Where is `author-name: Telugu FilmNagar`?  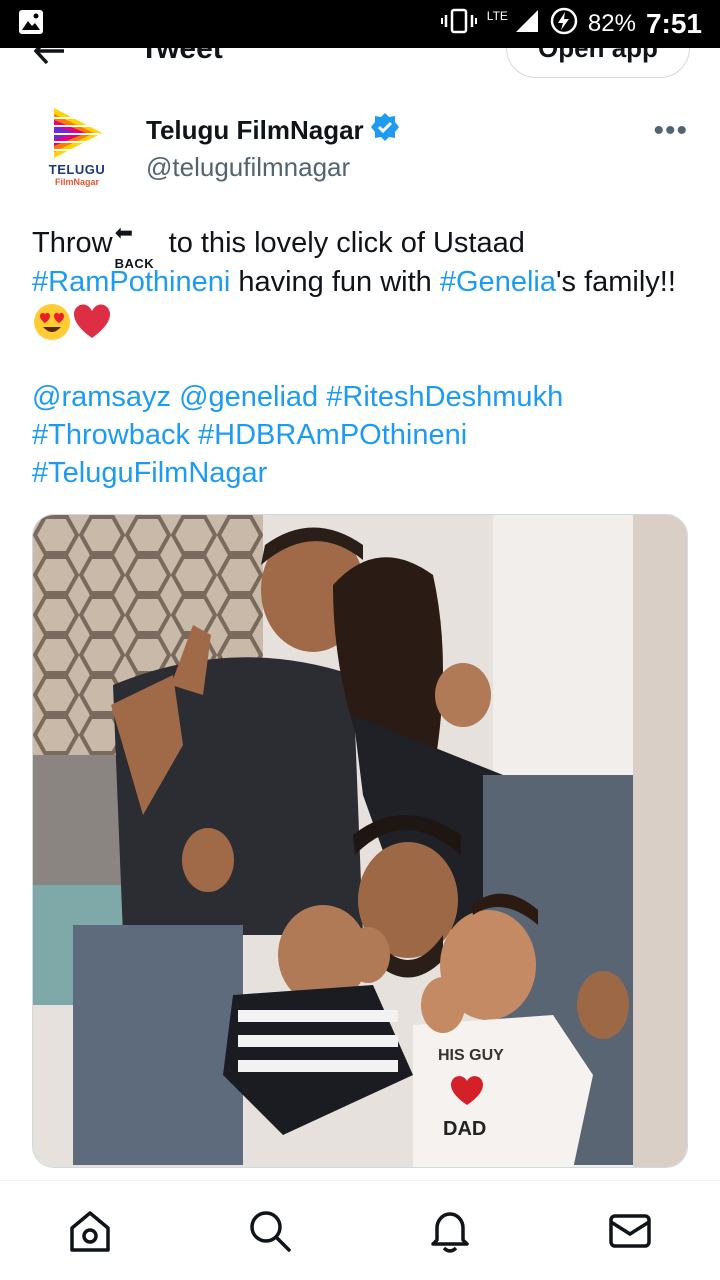
author-name: Telugu FilmNagar is located at coordinates (255, 130).